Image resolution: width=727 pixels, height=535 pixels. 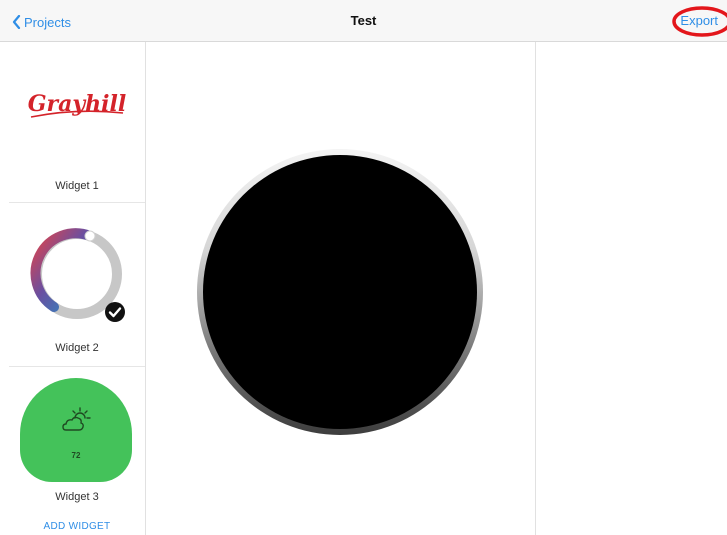 What do you see at coordinates (115, 312) in the screenshot?
I see `checkmark-badge-icon` at bounding box center [115, 312].